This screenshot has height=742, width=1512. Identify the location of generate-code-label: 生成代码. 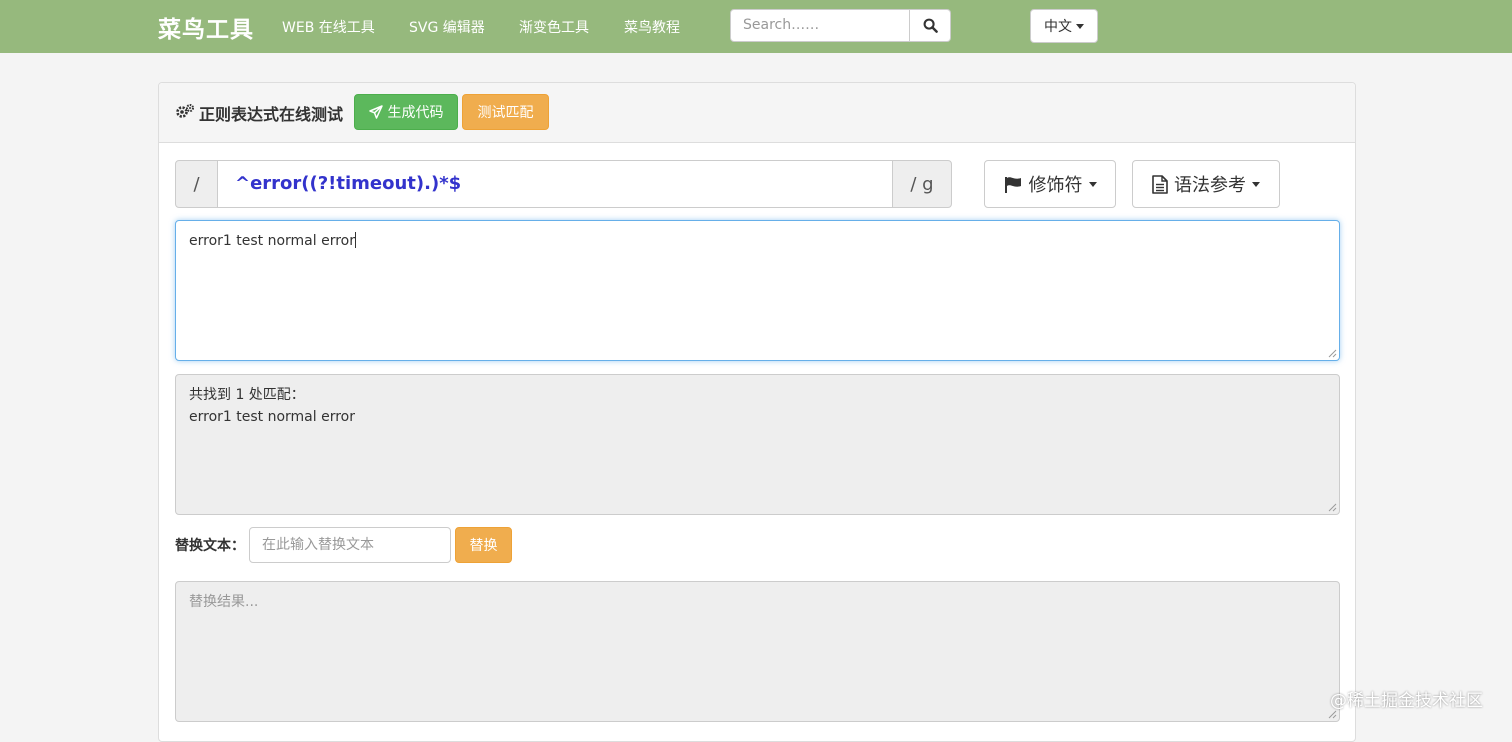
(415, 113).